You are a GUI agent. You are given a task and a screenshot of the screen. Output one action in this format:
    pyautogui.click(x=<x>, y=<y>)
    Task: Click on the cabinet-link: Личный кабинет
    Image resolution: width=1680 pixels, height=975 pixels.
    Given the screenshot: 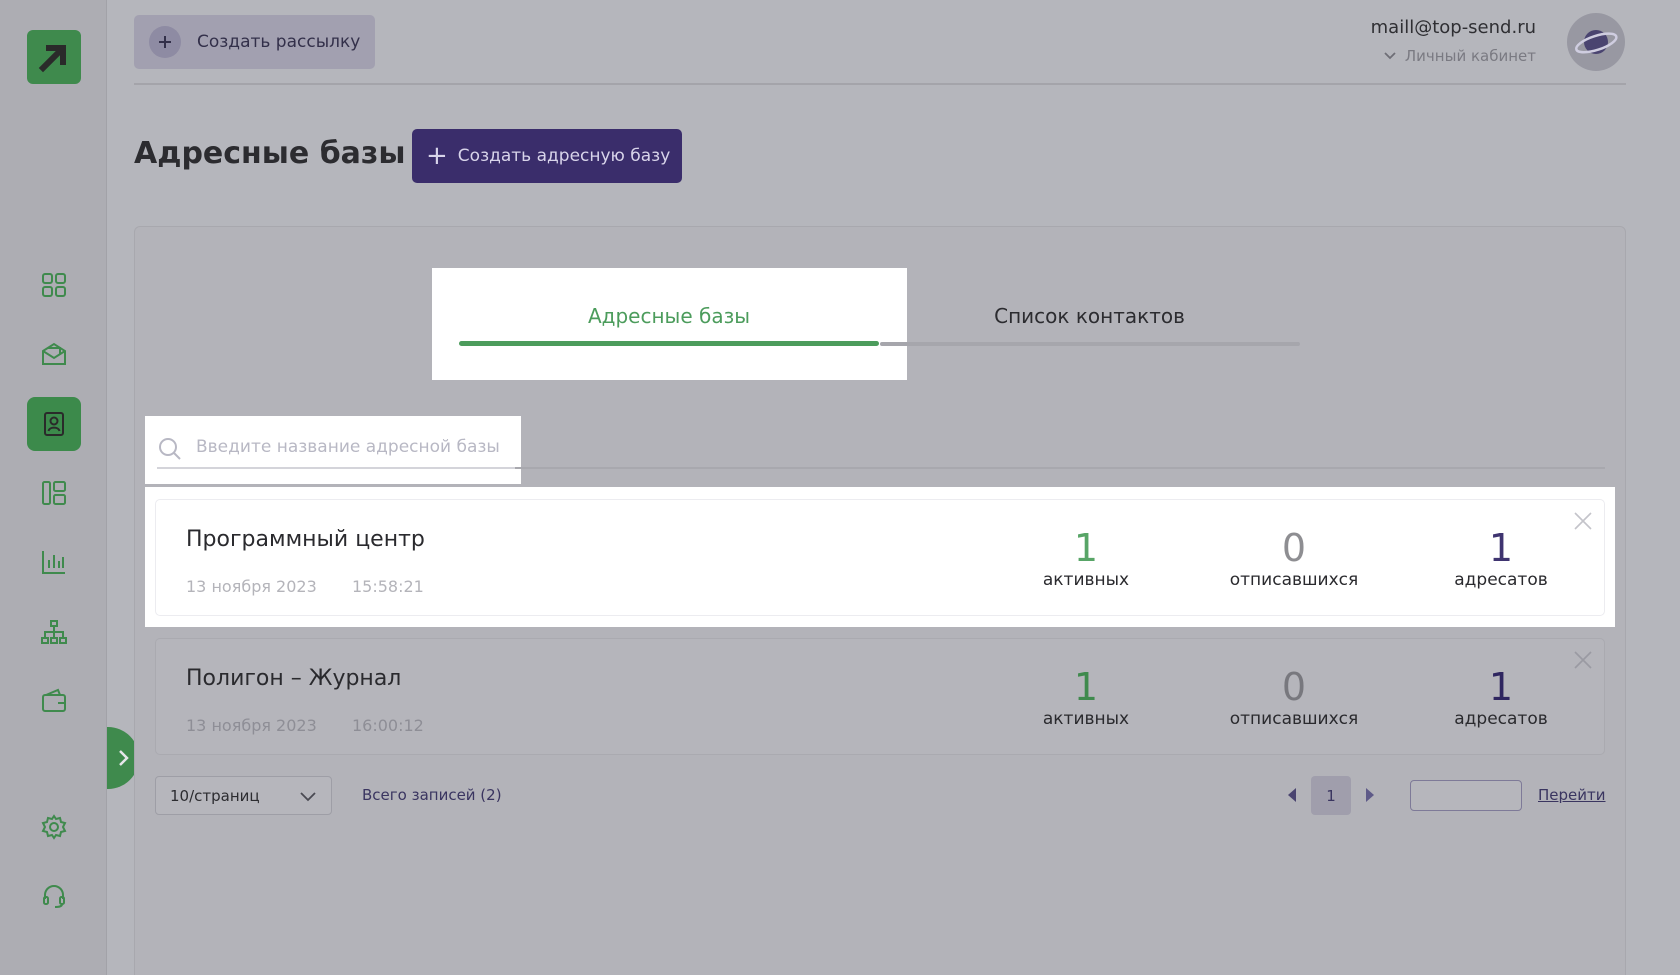 What is the action you would take?
    pyautogui.click(x=1459, y=56)
    